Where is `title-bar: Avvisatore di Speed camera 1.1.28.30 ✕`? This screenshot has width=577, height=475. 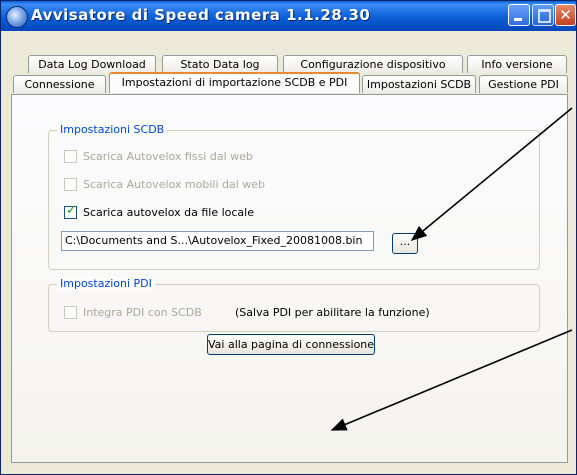
title-bar: Avvisatore di Speed camera 1.1.28.30 ✕ is located at coordinates (288, 16).